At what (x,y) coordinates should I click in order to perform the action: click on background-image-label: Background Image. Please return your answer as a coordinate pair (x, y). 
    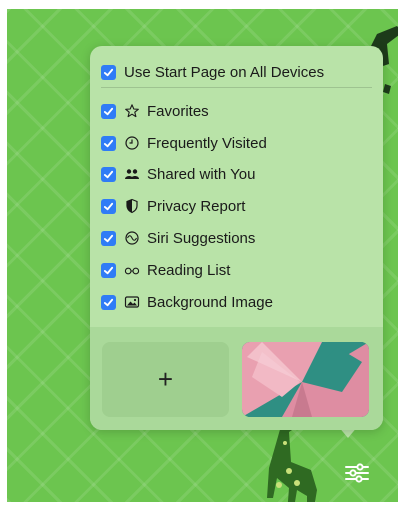
    Looking at the image, I should click on (210, 302).